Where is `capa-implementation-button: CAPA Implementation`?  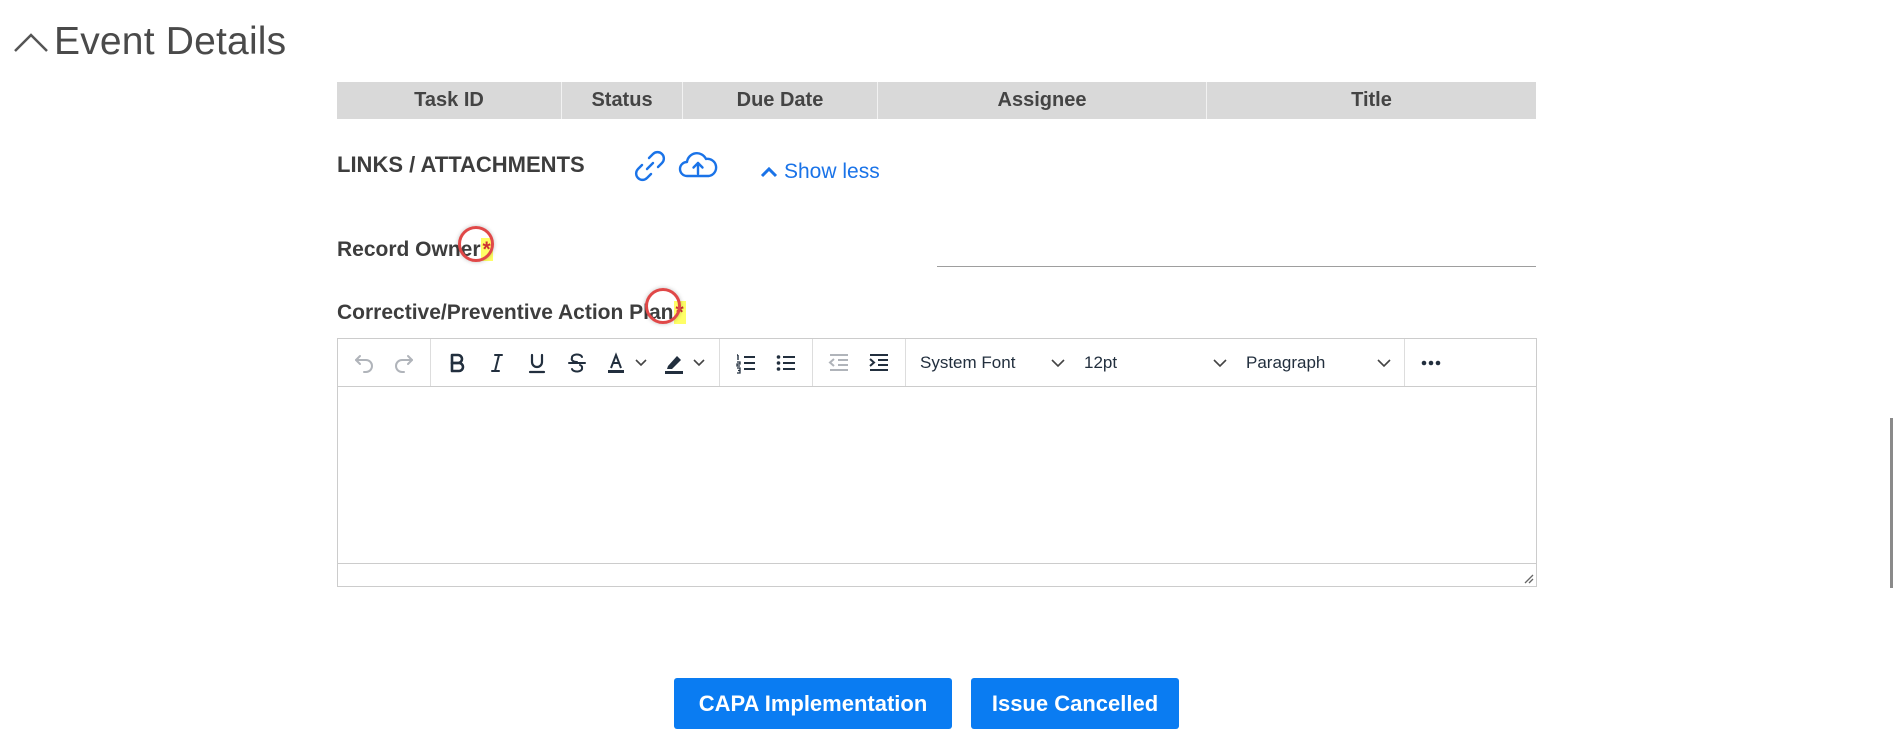
capa-implementation-button: CAPA Implementation is located at coordinates (813, 703).